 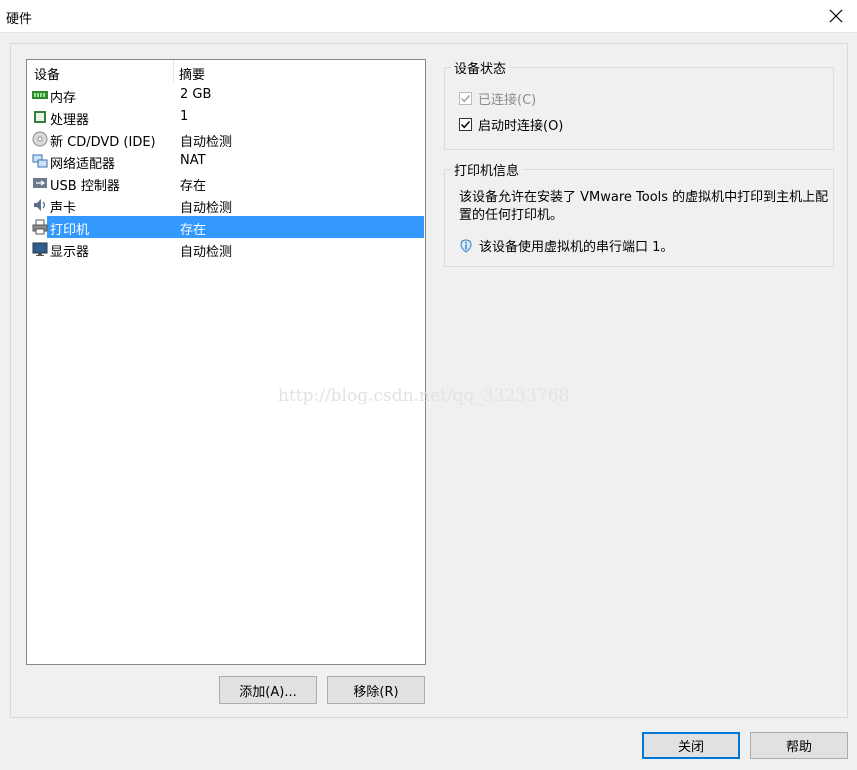 I want to click on title-bar: 硬件, so click(x=428, y=16).